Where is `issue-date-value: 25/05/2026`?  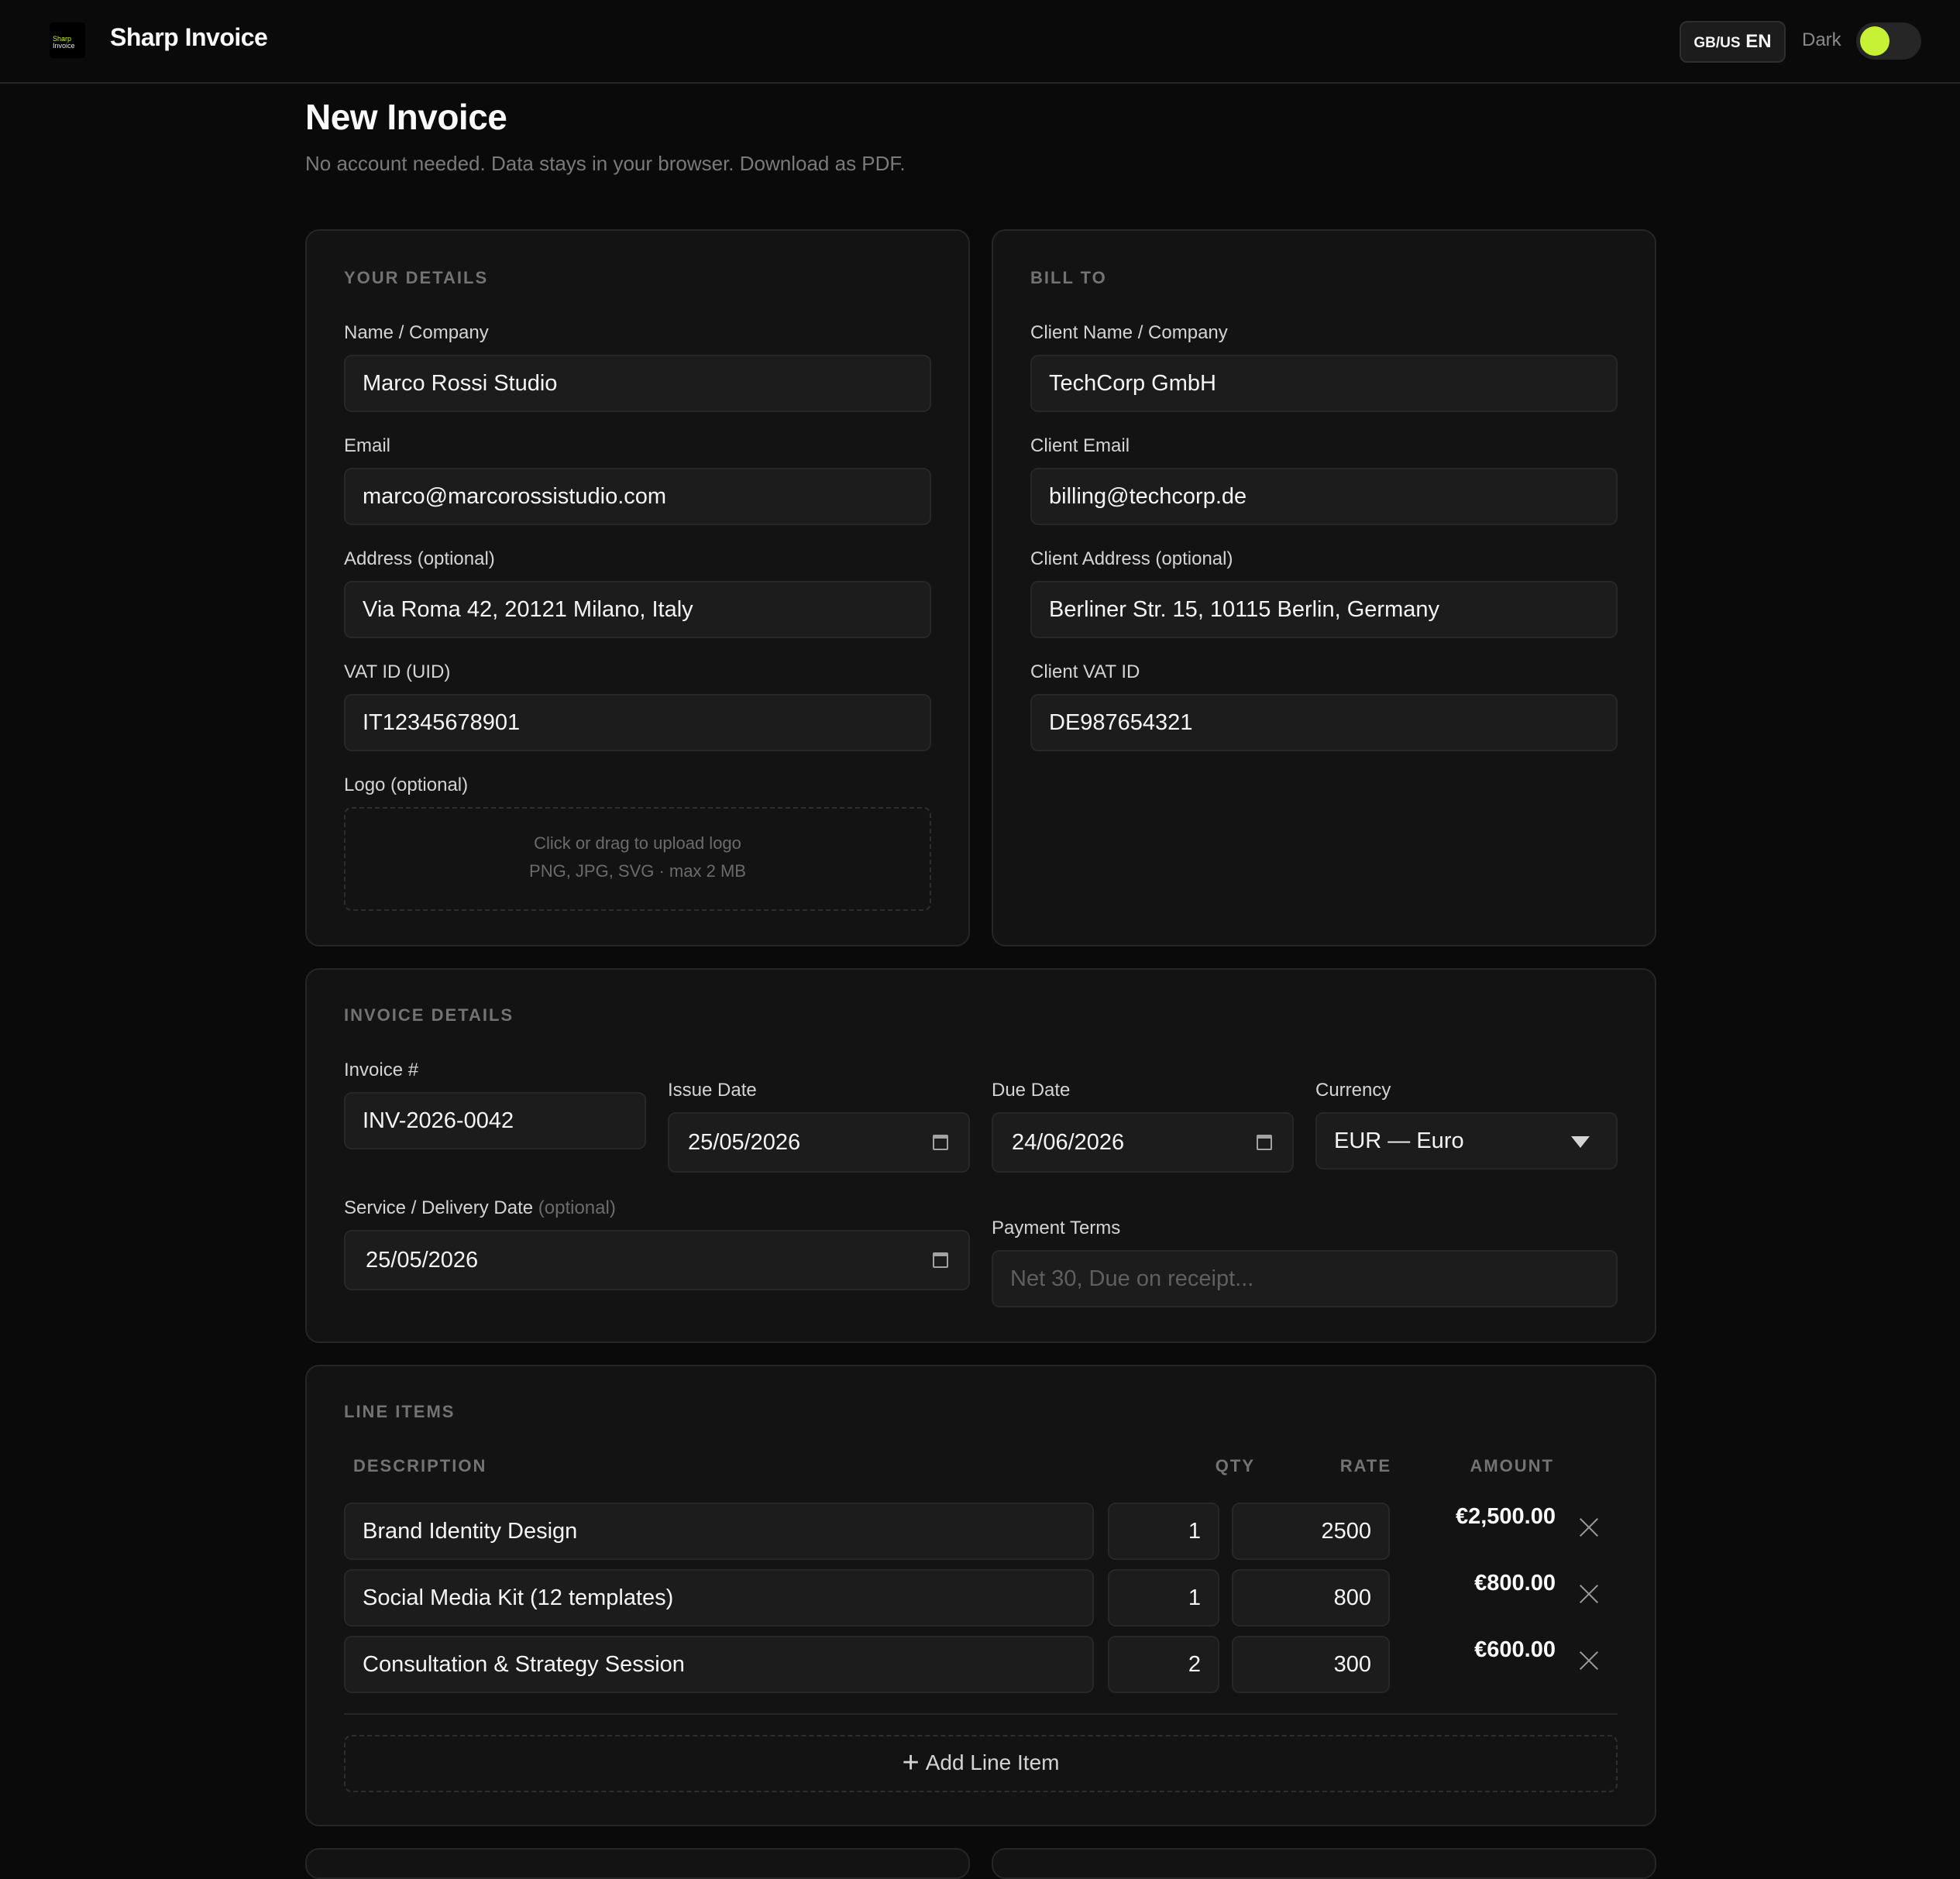 issue-date-value: 25/05/2026 is located at coordinates (744, 1142).